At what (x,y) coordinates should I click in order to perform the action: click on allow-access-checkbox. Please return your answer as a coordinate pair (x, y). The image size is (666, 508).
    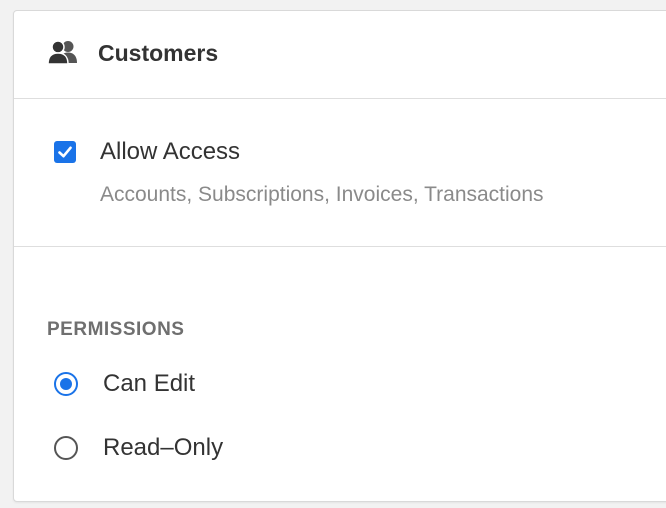
    Looking at the image, I should click on (65, 152).